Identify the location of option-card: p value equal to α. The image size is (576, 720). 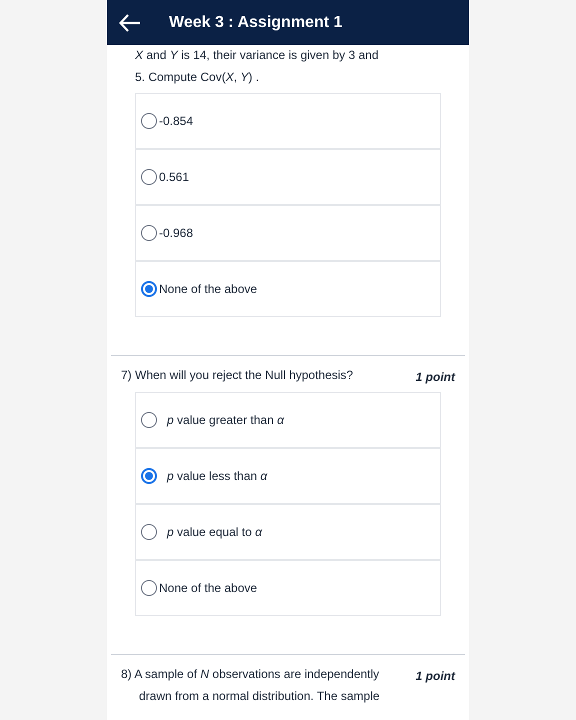
(288, 532).